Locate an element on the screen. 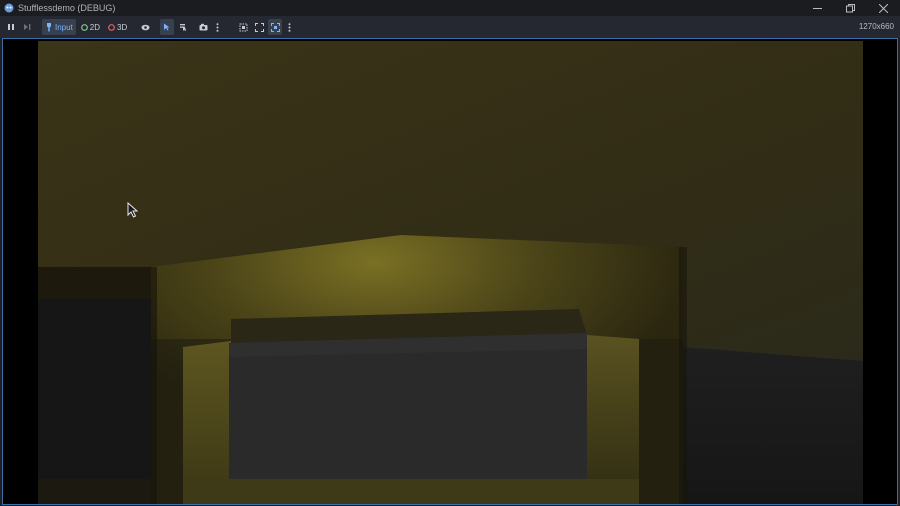  mode-3d-button: 3D is located at coordinates (117, 27).